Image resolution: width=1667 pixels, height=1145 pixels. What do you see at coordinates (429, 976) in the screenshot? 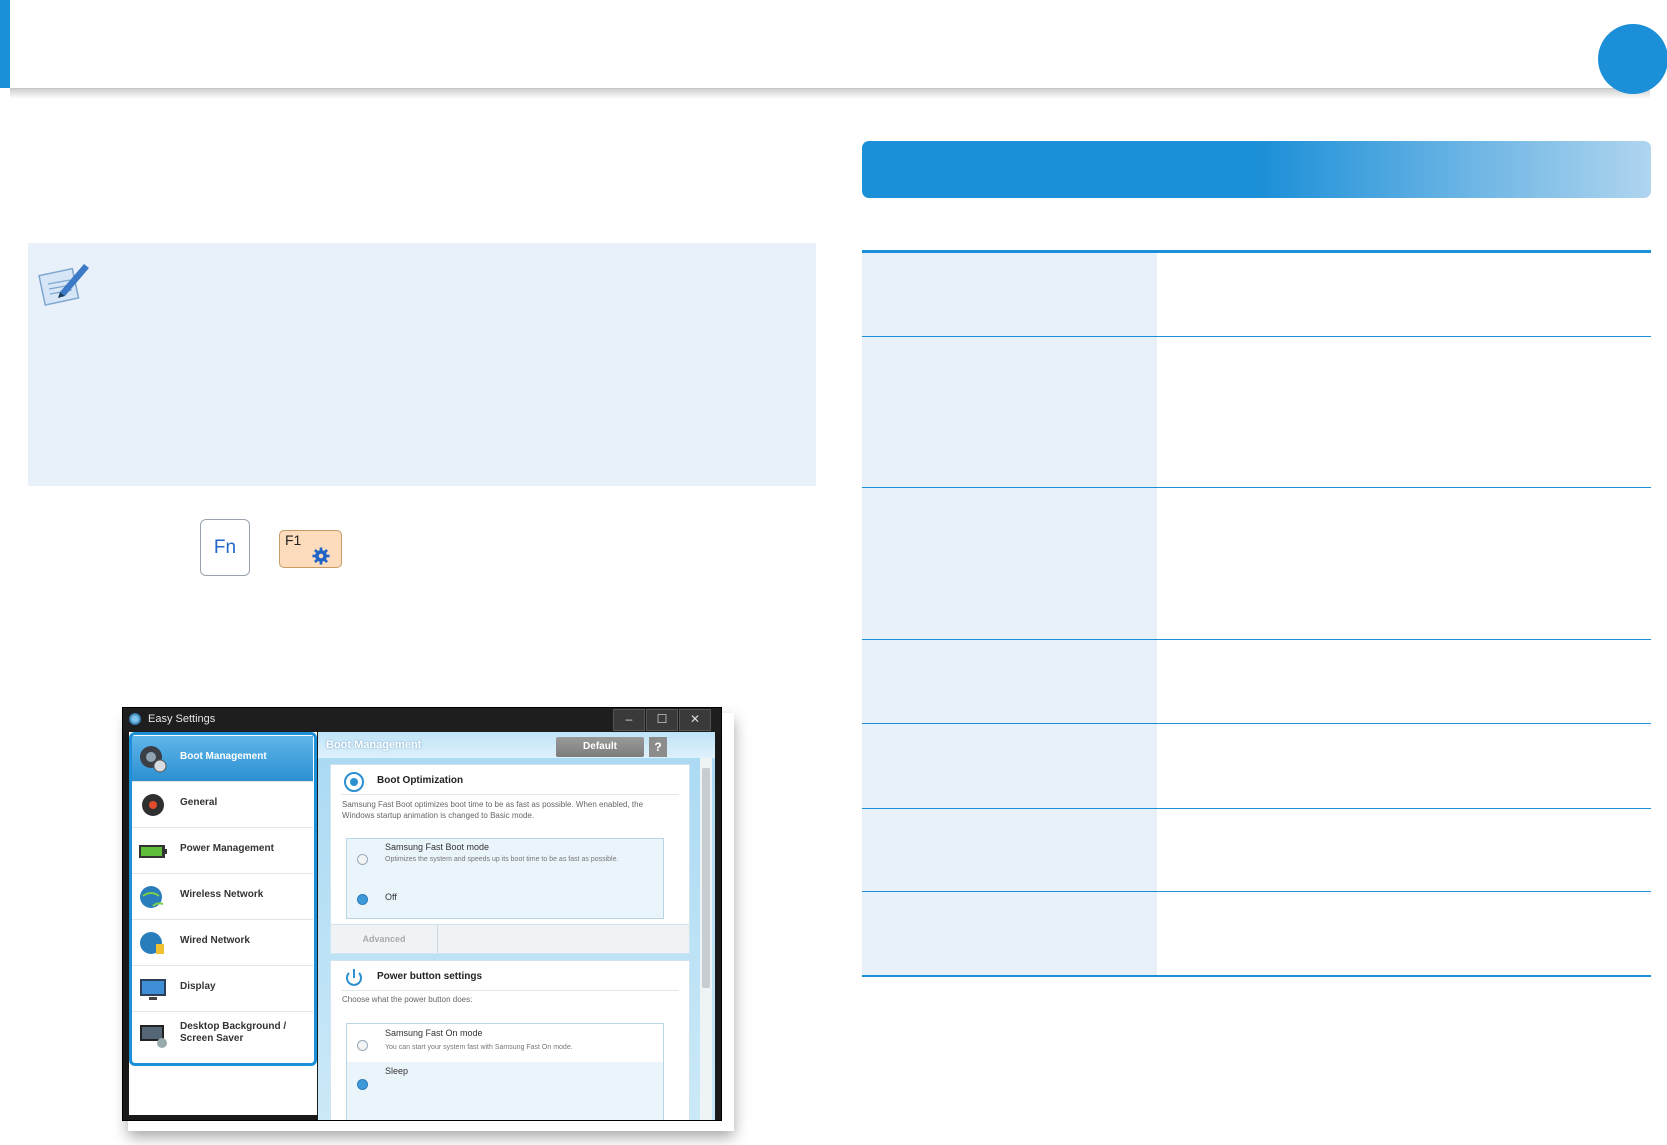
I see `power-button-title: Power button settings` at bounding box center [429, 976].